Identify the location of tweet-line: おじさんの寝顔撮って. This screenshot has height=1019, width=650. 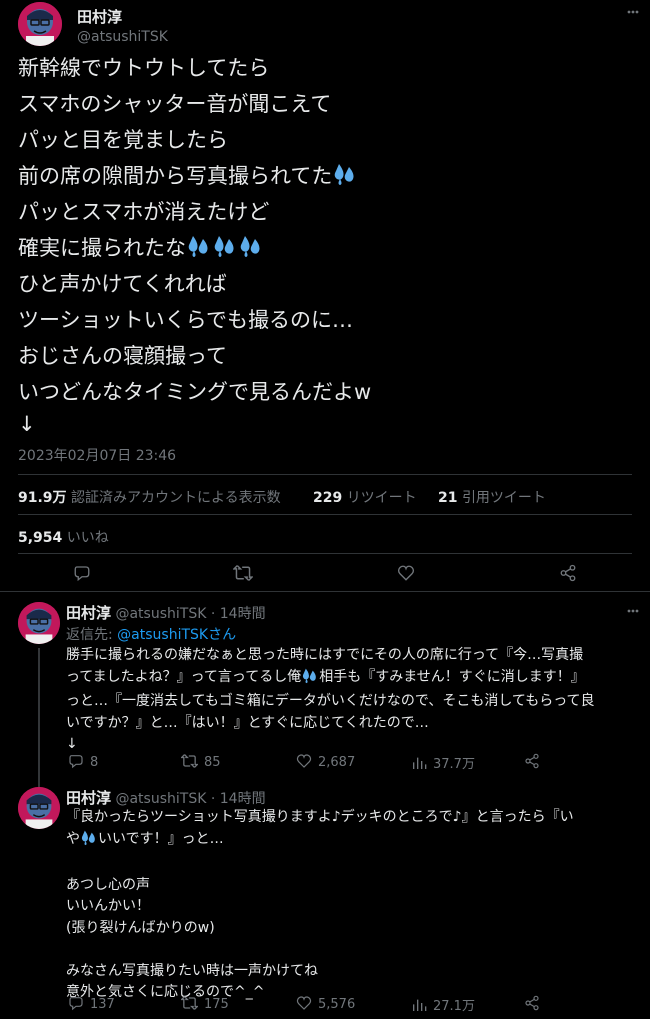
(122, 356).